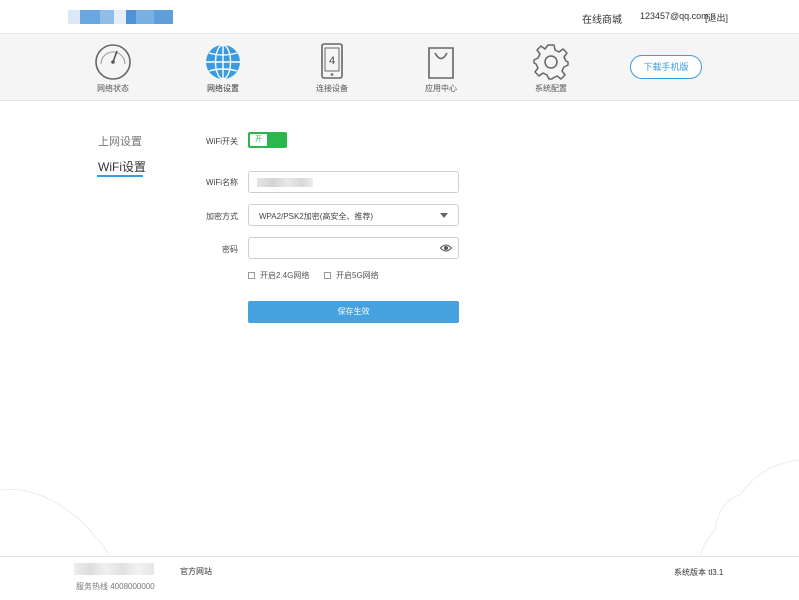 The image size is (799, 600). I want to click on wifi-name-label: WiFi名称, so click(222, 182).